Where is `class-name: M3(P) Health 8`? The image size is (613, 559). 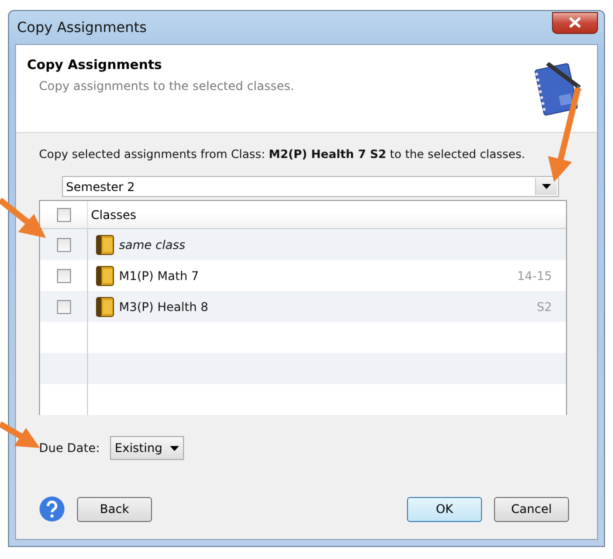 class-name: M3(P) Health 8 is located at coordinates (163, 307).